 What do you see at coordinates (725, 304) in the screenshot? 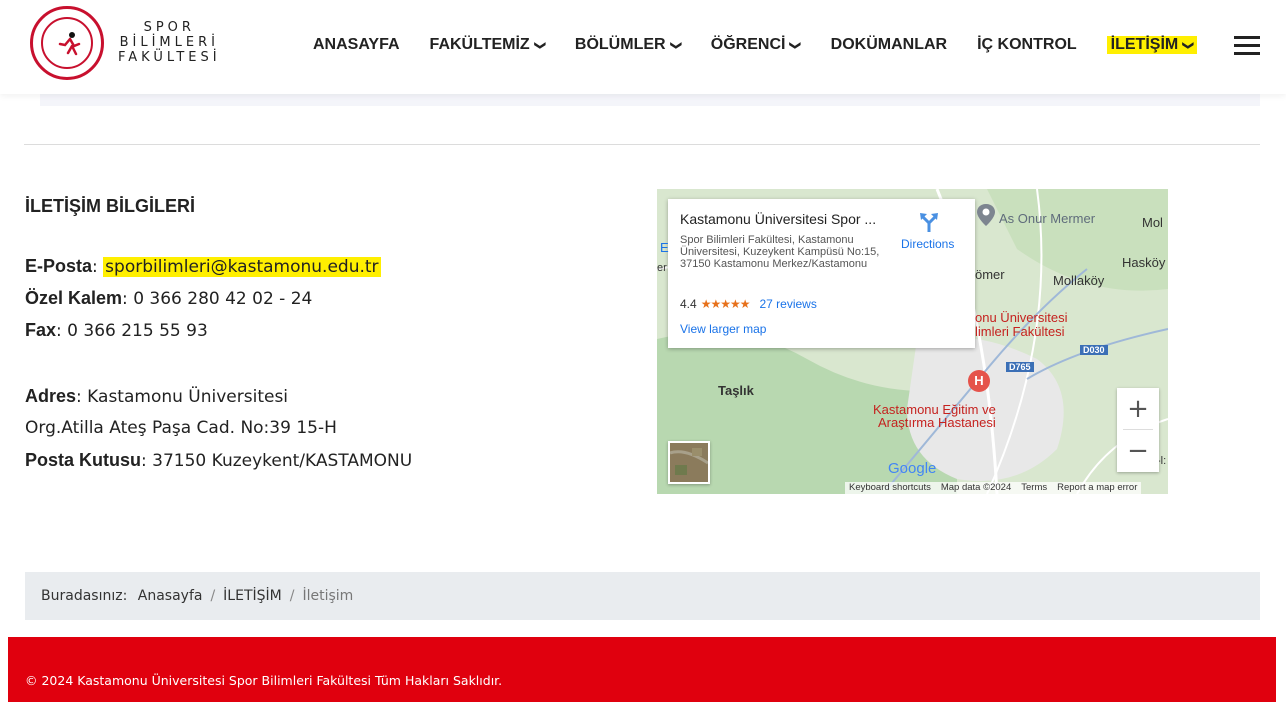
I see `star-icons: ★★★★★` at bounding box center [725, 304].